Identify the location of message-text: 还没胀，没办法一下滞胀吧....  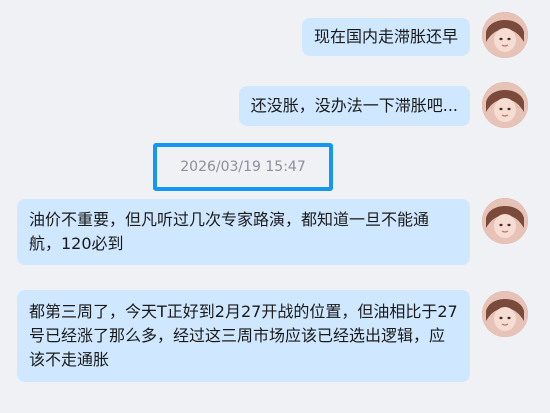
(354, 105).